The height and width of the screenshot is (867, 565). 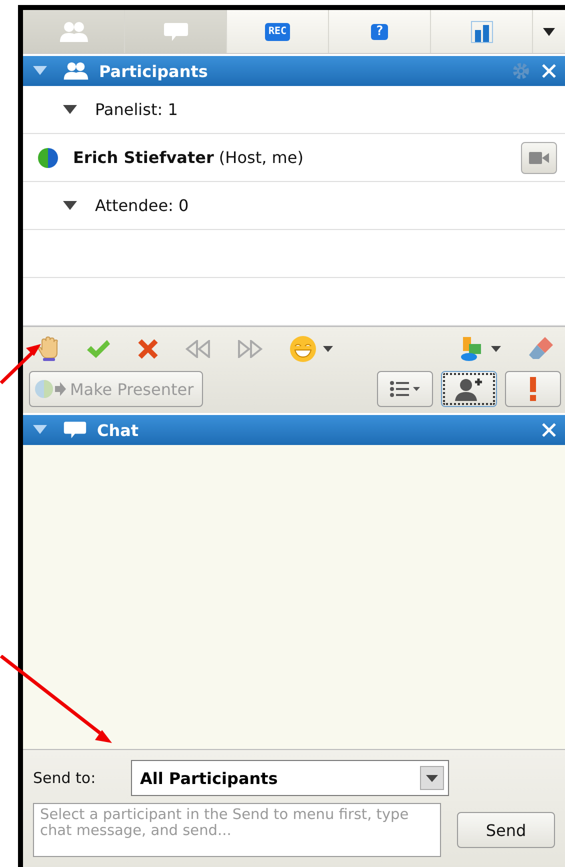 What do you see at coordinates (118, 430) in the screenshot?
I see `panel-title: Chat` at bounding box center [118, 430].